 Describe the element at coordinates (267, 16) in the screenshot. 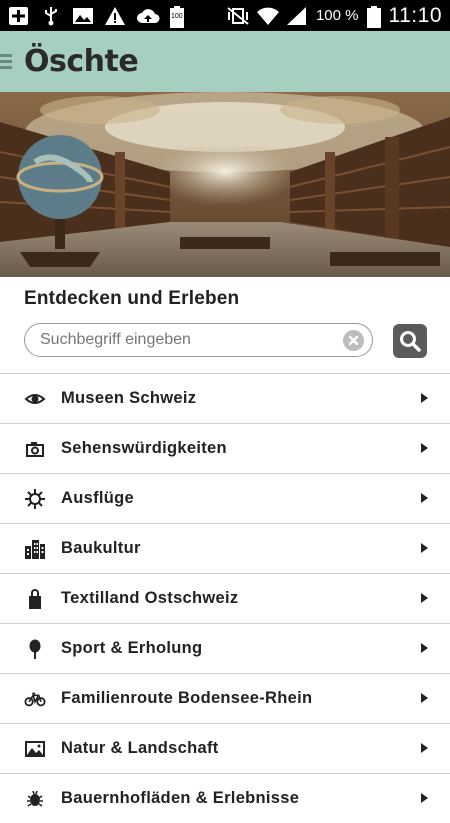

I see `wifi-icon` at that location.